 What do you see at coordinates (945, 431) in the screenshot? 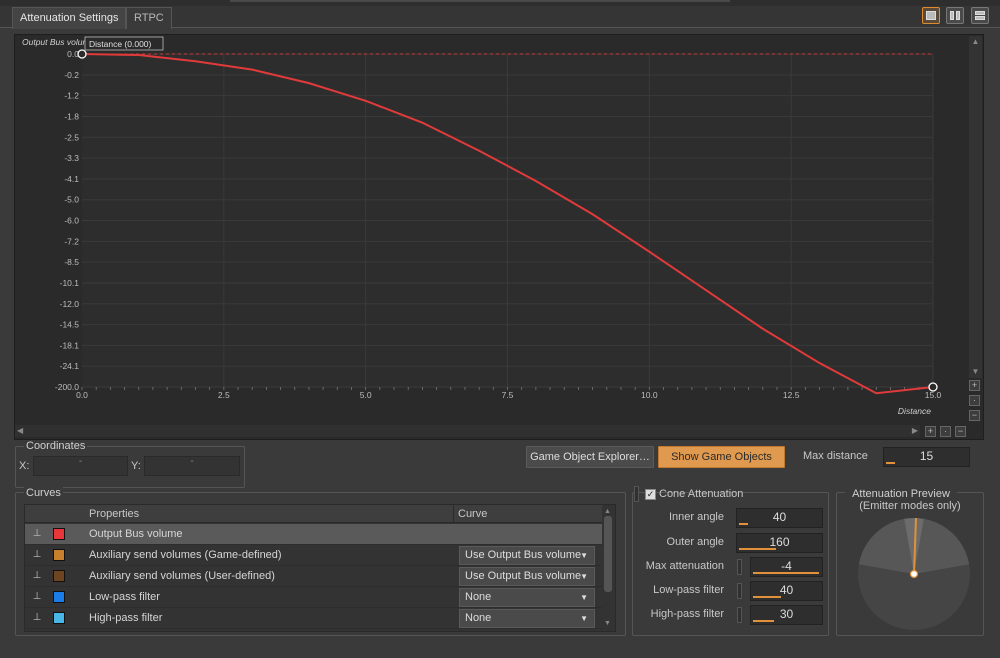
I see `zoom-fit-horizontal-button: ·` at bounding box center [945, 431].